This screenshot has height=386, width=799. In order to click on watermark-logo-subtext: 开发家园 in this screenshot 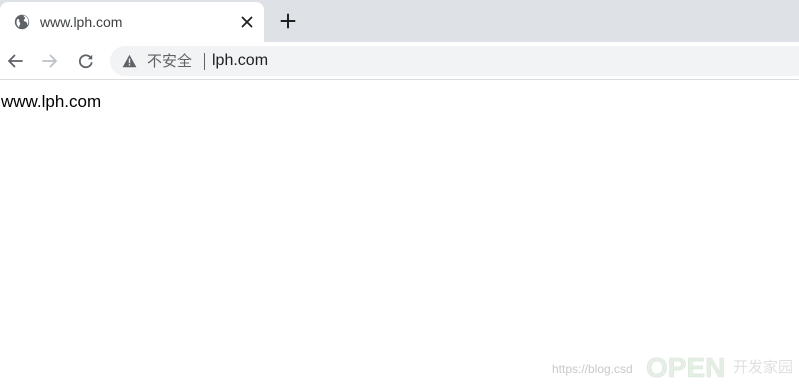, I will do `click(763, 367)`.